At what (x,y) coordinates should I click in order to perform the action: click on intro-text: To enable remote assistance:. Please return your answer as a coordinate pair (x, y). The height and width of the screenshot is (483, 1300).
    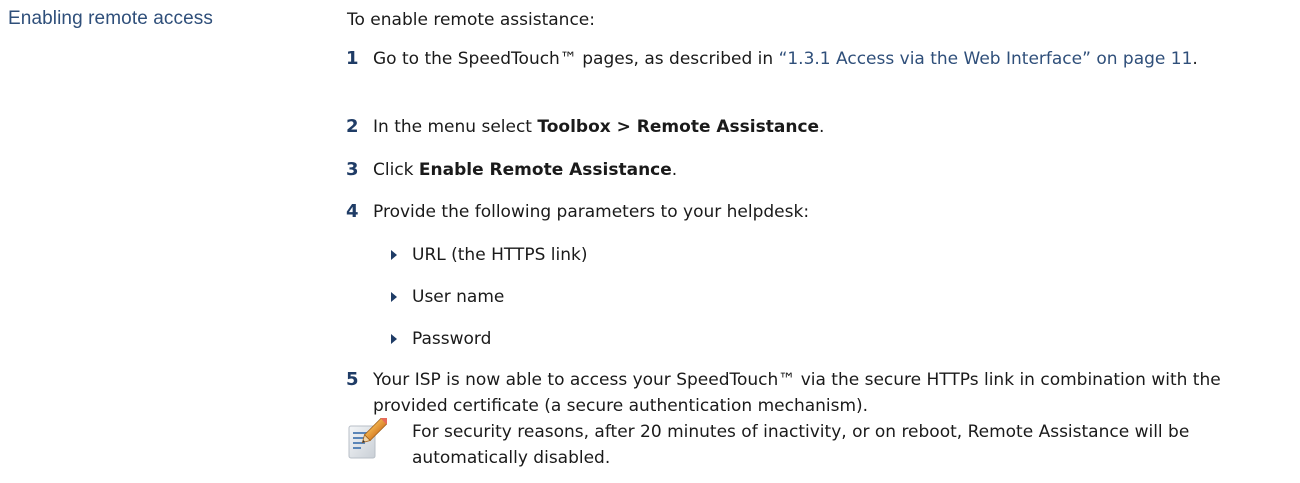
    Looking at the image, I should click on (471, 20).